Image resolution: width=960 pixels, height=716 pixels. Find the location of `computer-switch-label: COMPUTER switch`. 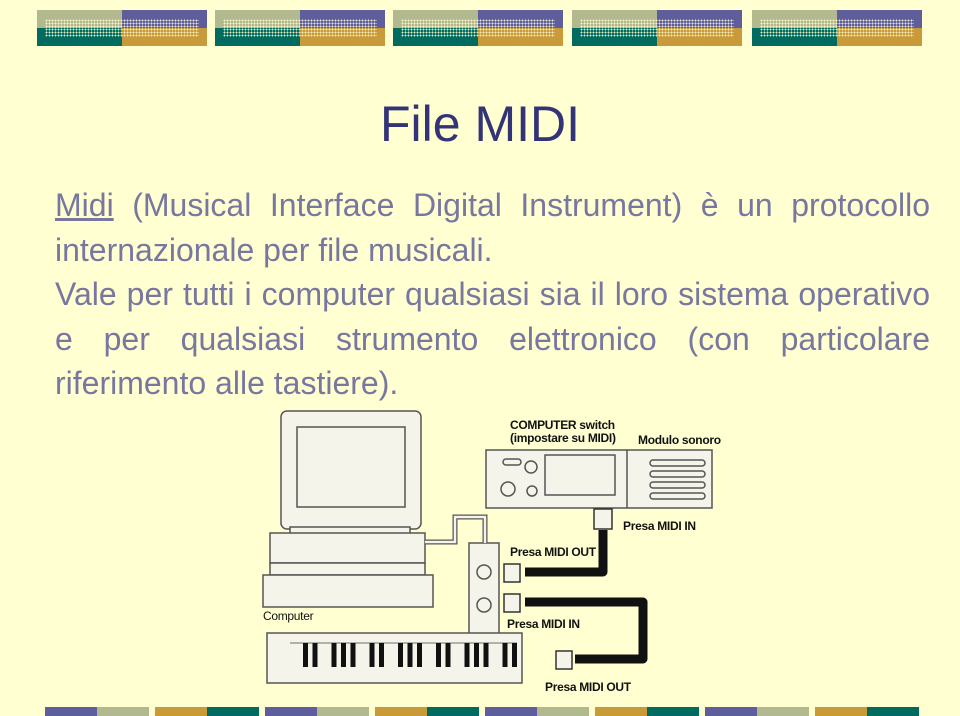

computer-switch-label: COMPUTER switch is located at coordinates (562, 425).